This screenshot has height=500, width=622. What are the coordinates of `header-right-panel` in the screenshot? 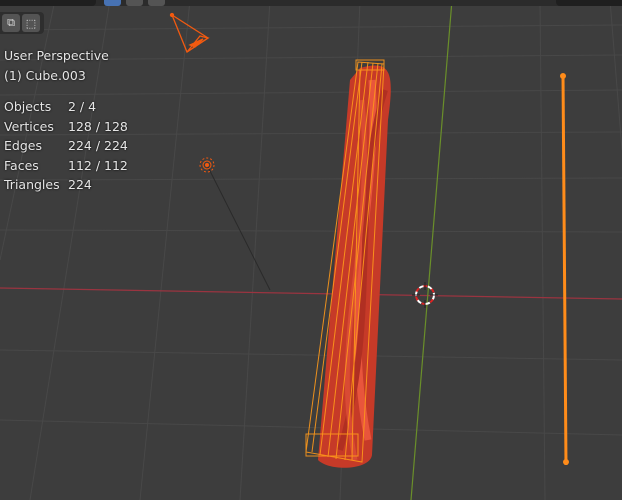 It's located at (589, 3).